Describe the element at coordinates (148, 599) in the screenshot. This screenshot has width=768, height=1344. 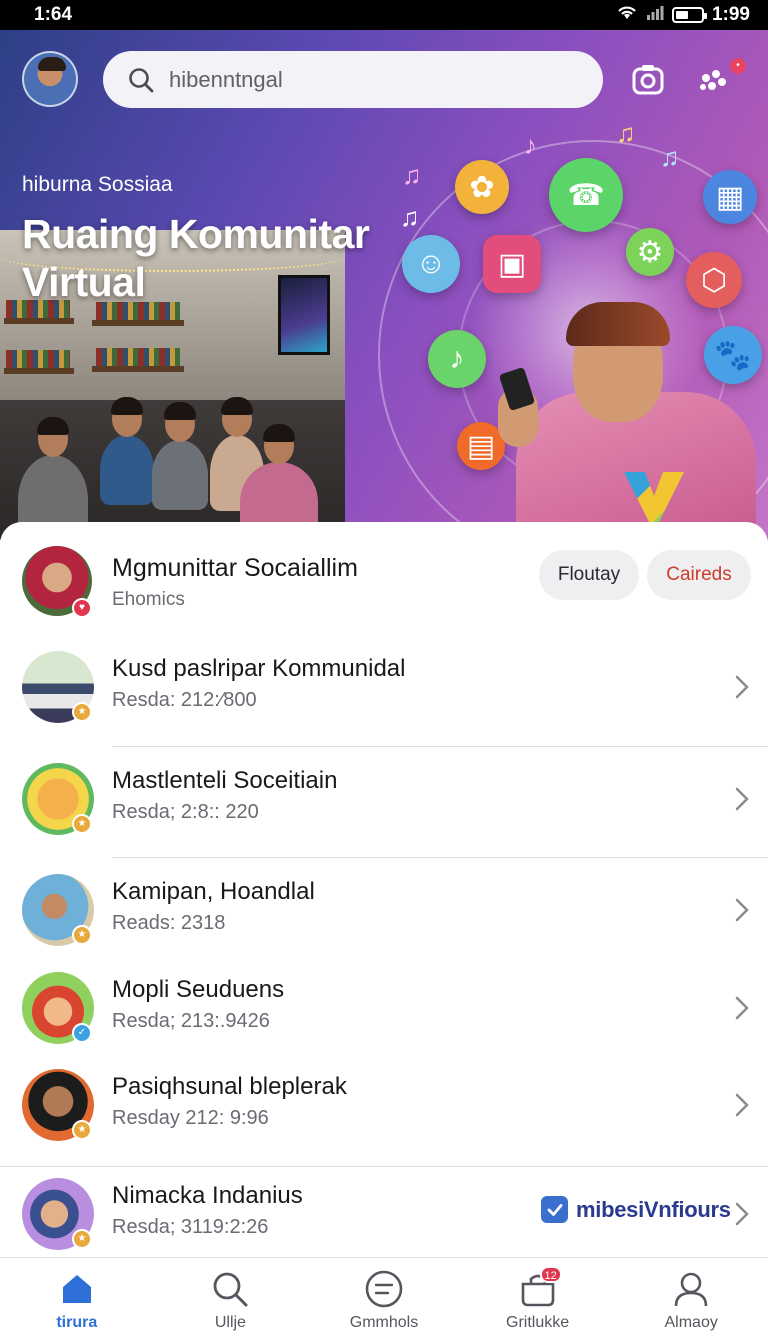
I see `featured-subtitle: Ehomics` at that location.